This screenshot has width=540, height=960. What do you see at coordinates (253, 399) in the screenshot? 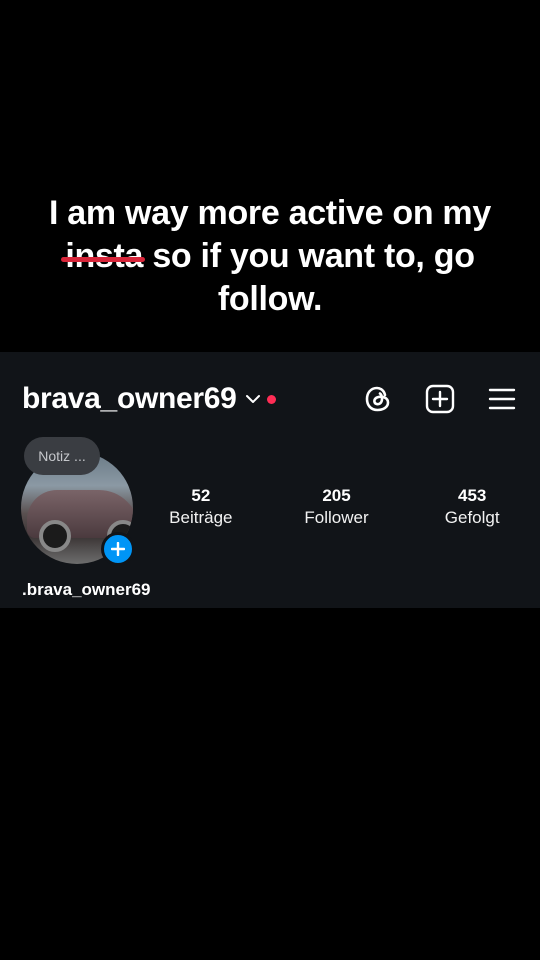
I see `chevron-down-icon` at bounding box center [253, 399].